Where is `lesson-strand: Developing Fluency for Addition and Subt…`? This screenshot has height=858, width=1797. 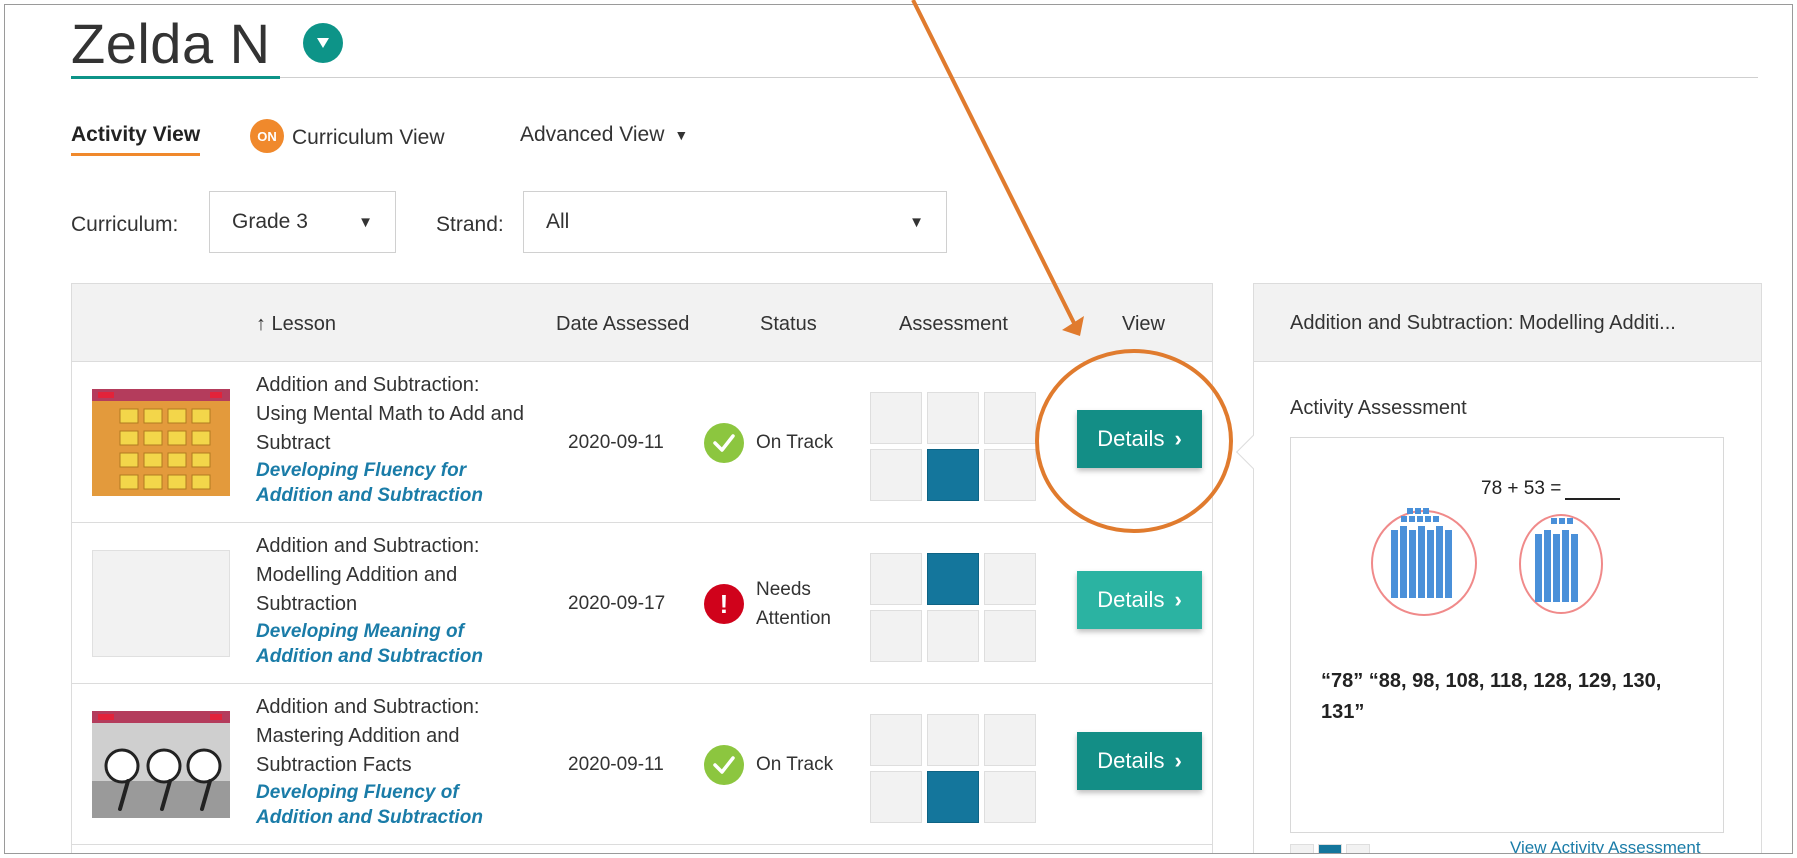 lesson-strand: Developing Fluency for Addition and Subt… is located at coordinates (391, 483).